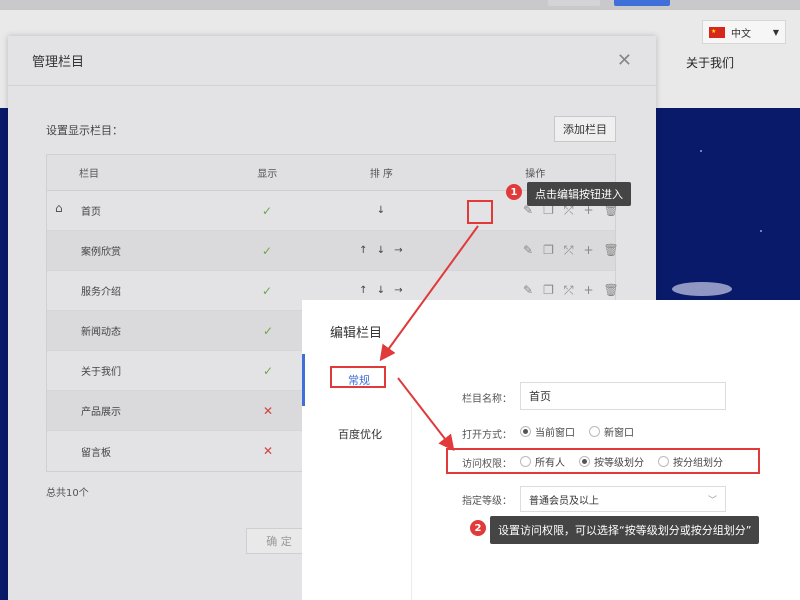  What do you see at coordinates (400, 5) in the screenshot?
I see `site-top-strip` at bounding box center [400, 5].